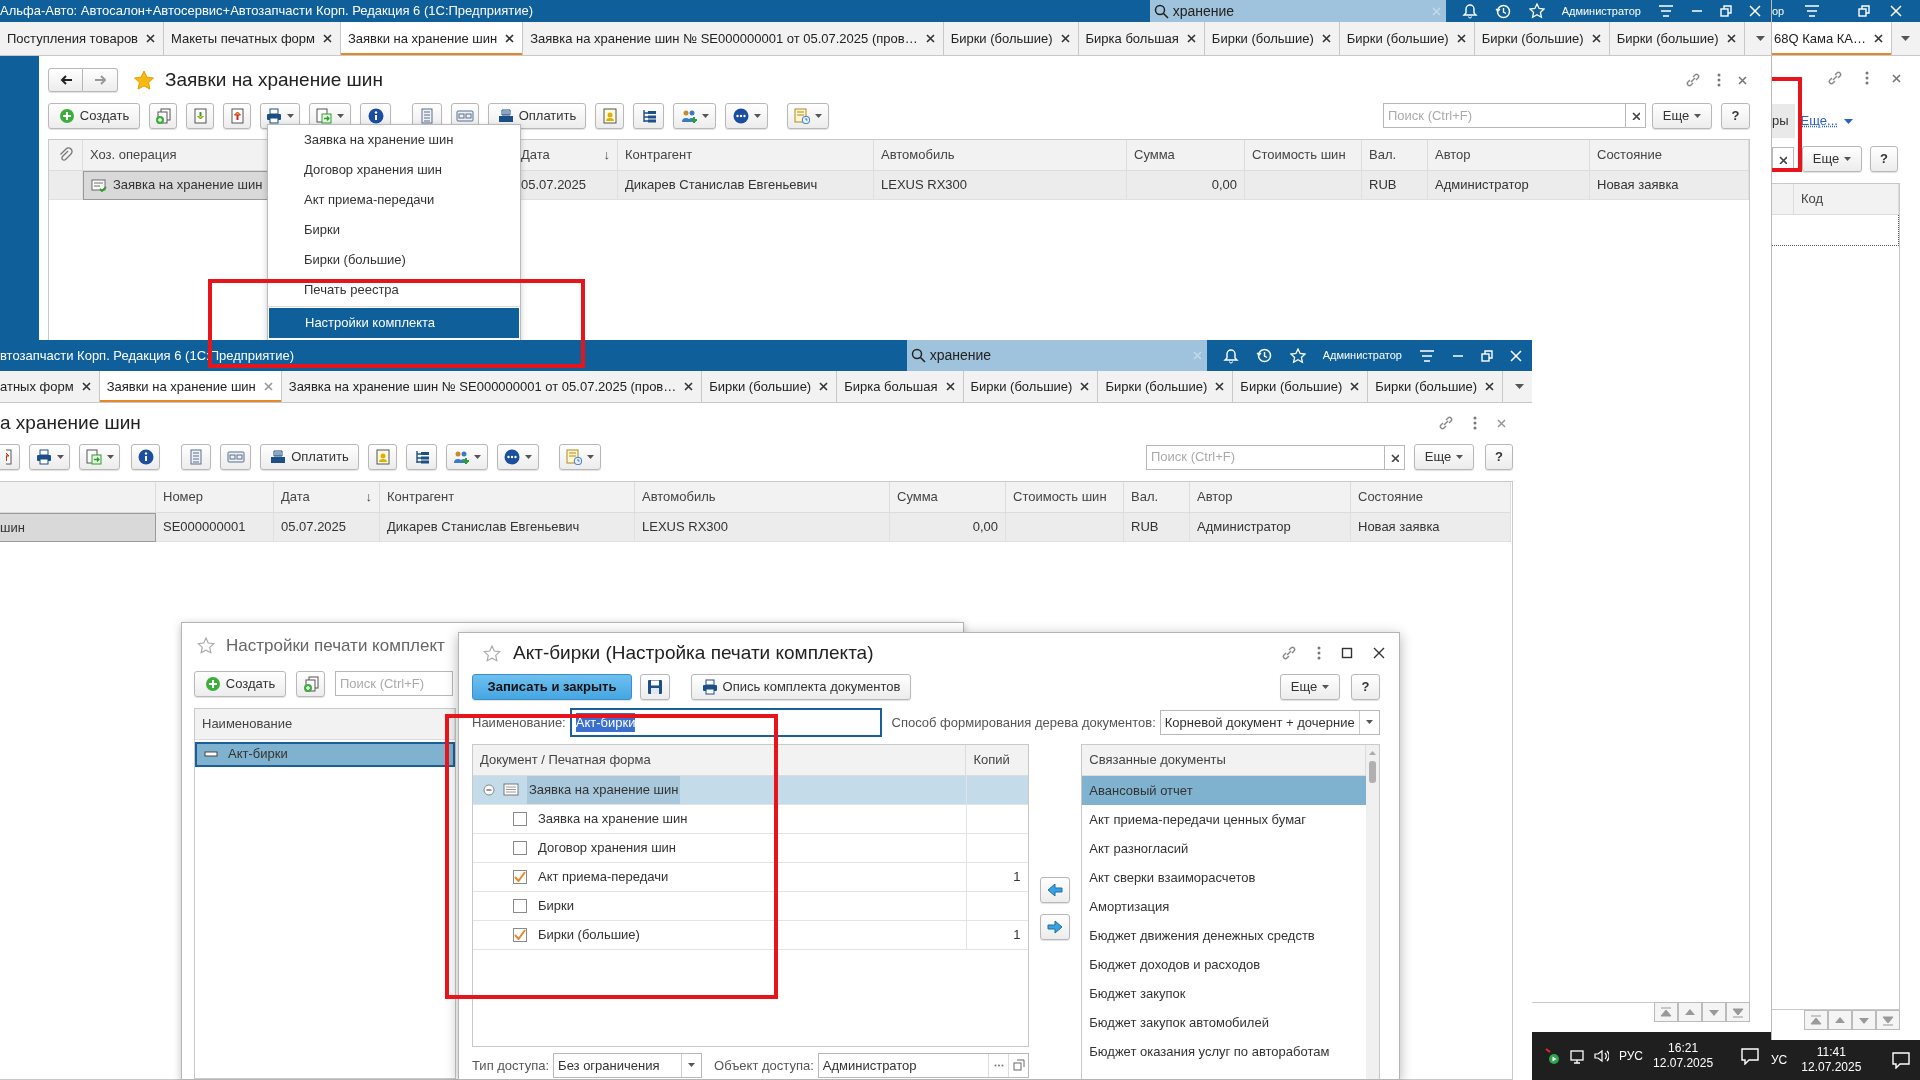 The width and height of the screenshot is (1920, 1080). What do you see at coordinates (394, 260) in the screenshot?
I see `menu-item: Бирки (большие)` at bounding box center [394, 260].